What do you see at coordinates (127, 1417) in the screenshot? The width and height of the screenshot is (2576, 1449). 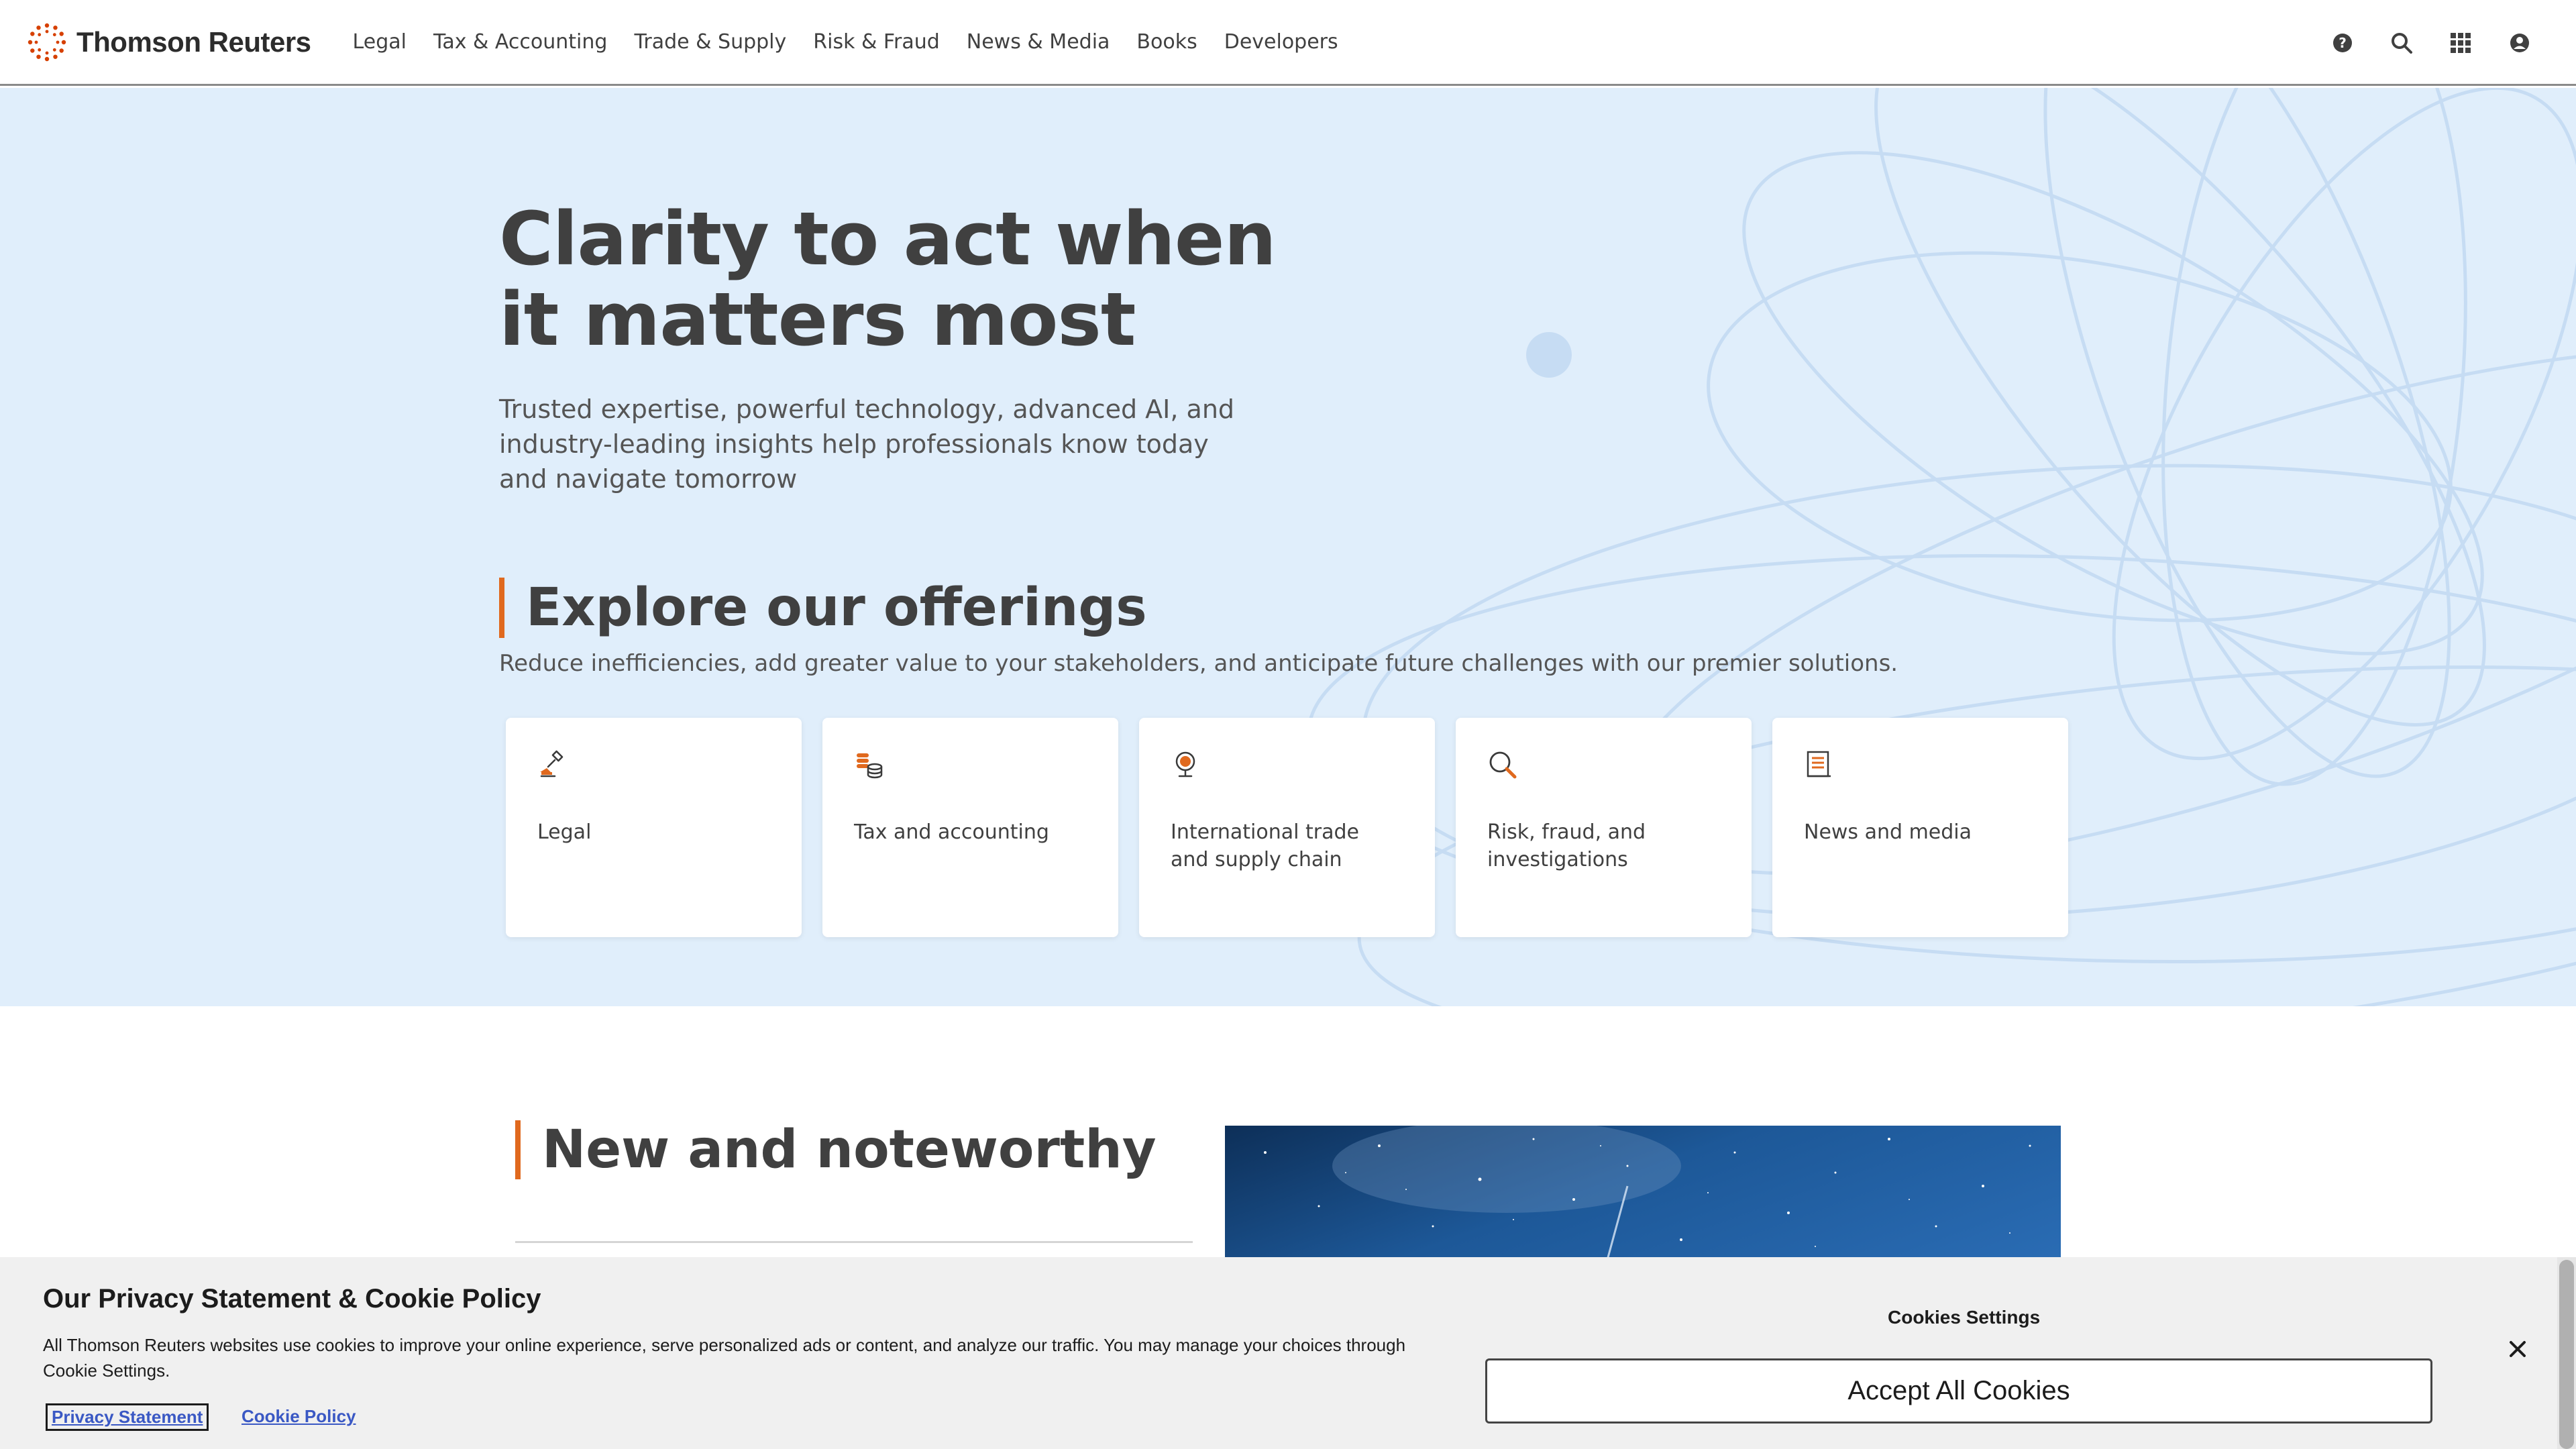 I see `privacy-statement-link: Privacy Statement` at bounding box center [127, 1417].